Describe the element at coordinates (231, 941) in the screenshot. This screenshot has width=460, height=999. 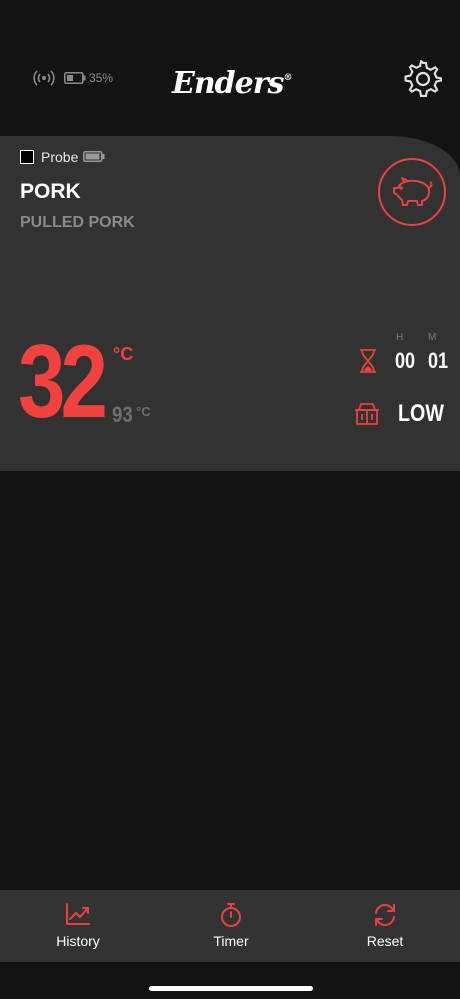
I see `nav-timer-label: Timer` at that location.